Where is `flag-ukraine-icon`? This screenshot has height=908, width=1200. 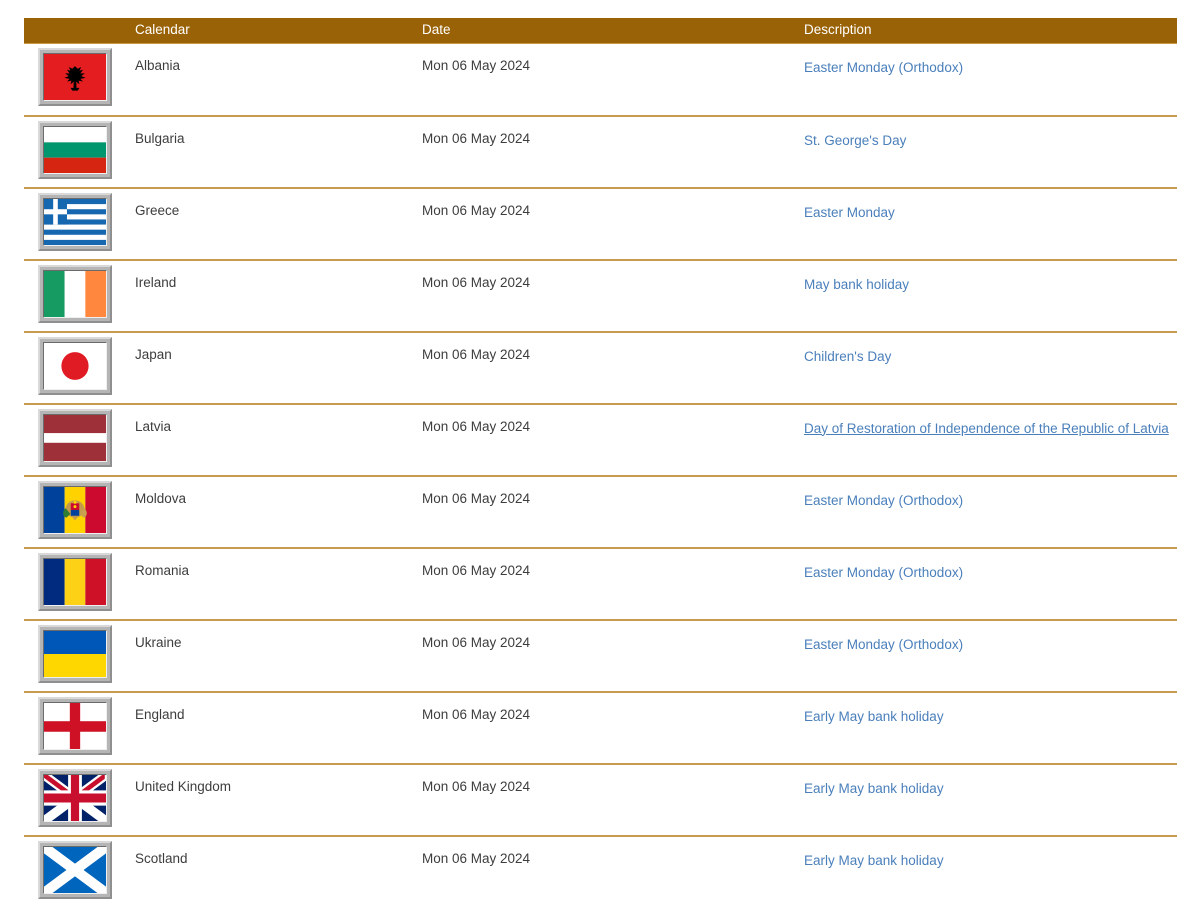 flag-ukraine-icon is located at coordinates (75, 653).